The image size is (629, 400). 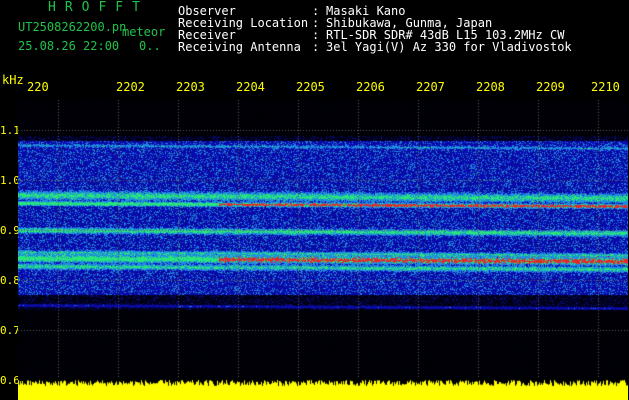 What do you see at coordinates (144, 32) in the screenshot?
I see `mode-label: meteor` at bounding box center [144, 32].